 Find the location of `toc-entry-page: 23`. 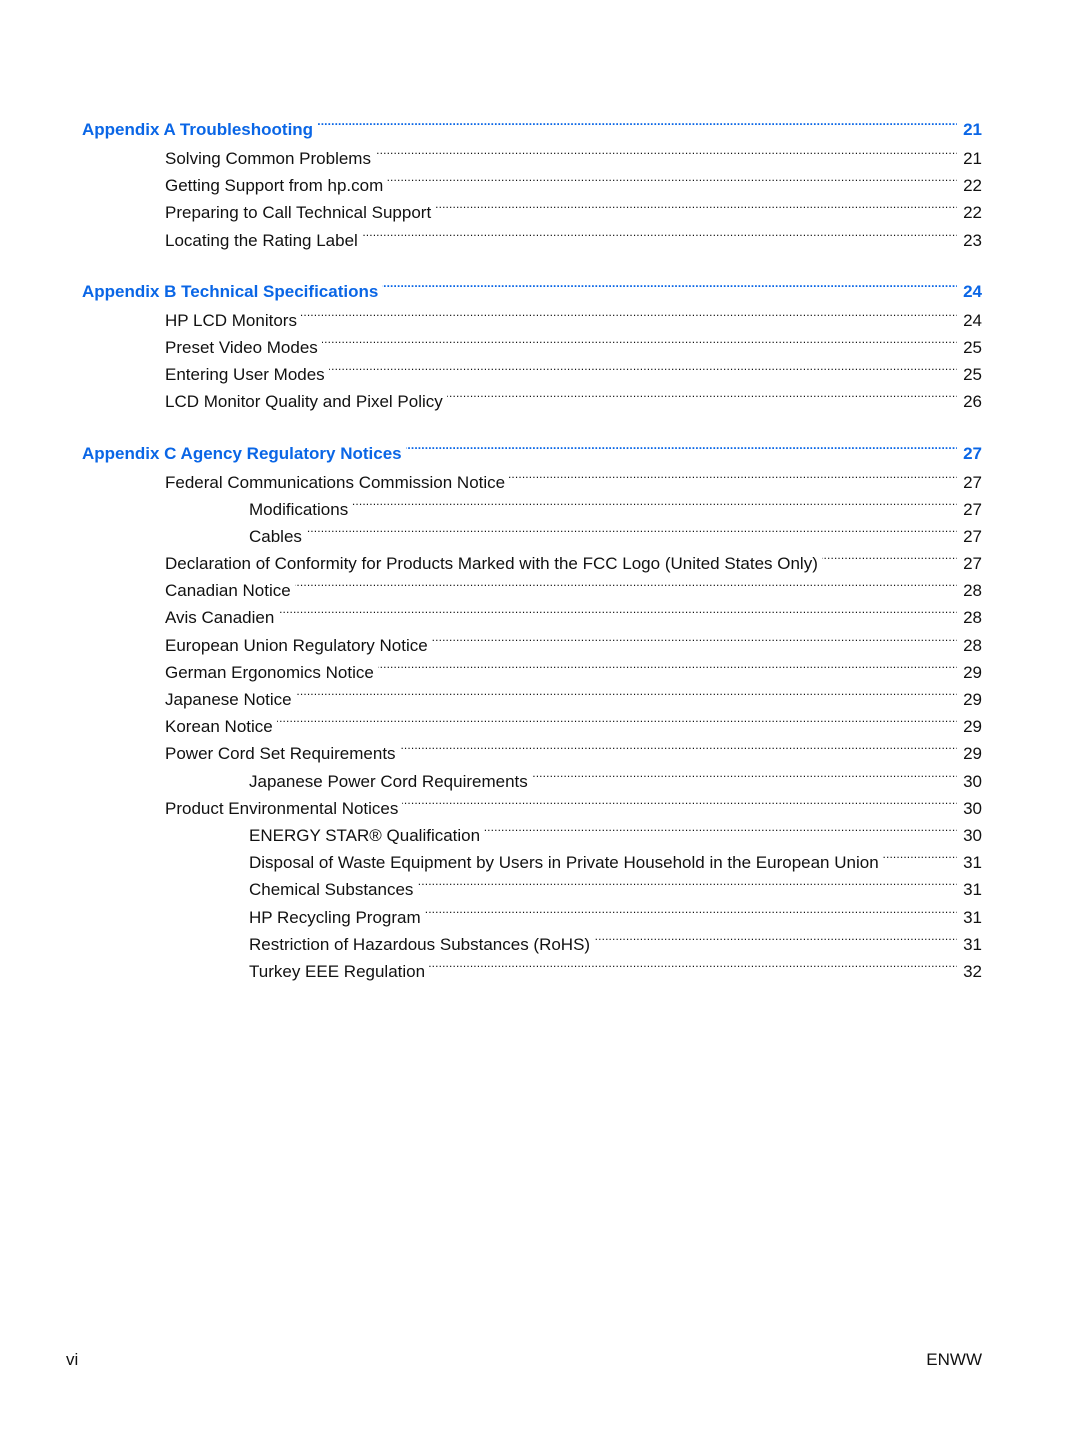

toc-entry-page: 23 is located at coordinates (972, 240).